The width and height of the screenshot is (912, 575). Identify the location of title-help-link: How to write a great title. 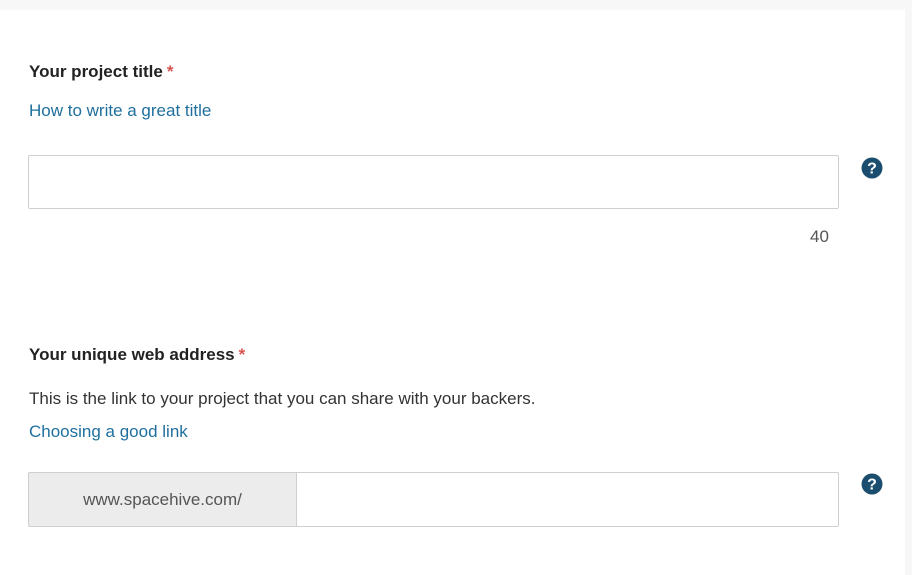
(120, 111).